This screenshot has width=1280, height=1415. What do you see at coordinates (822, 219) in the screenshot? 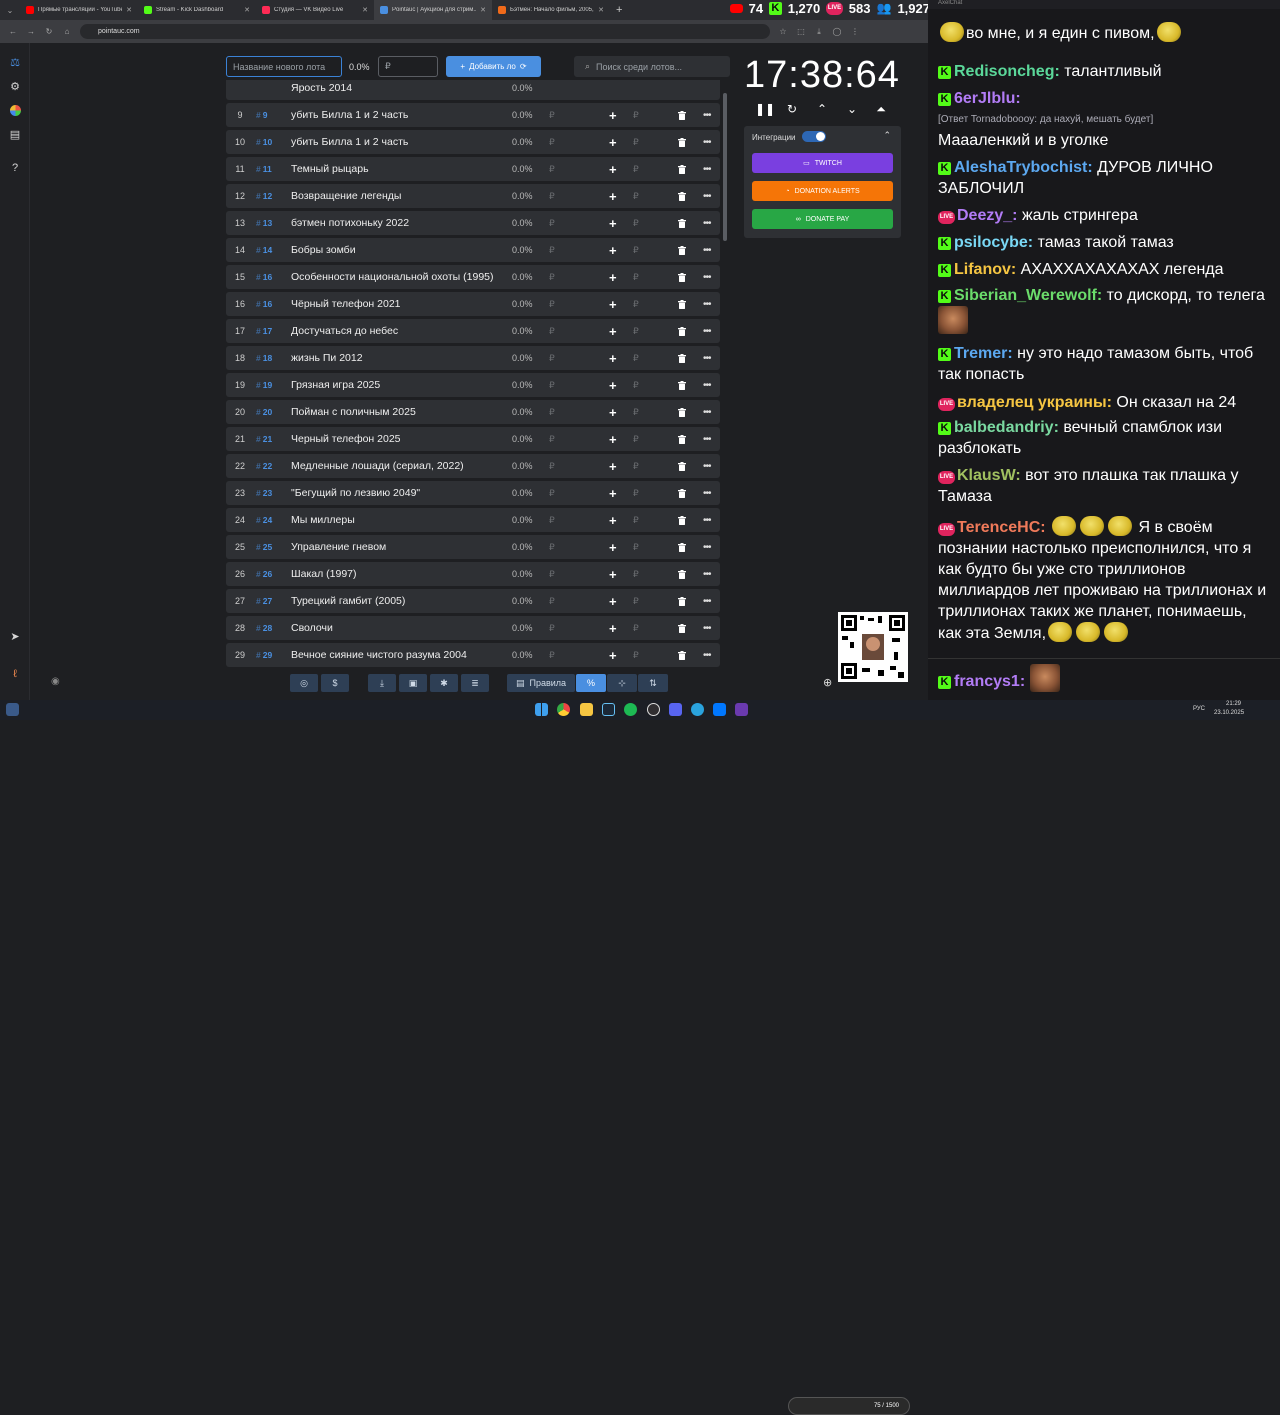
I see `donate-pay-button: ∞ DONATE PAY` at bounding box center [822, 219].